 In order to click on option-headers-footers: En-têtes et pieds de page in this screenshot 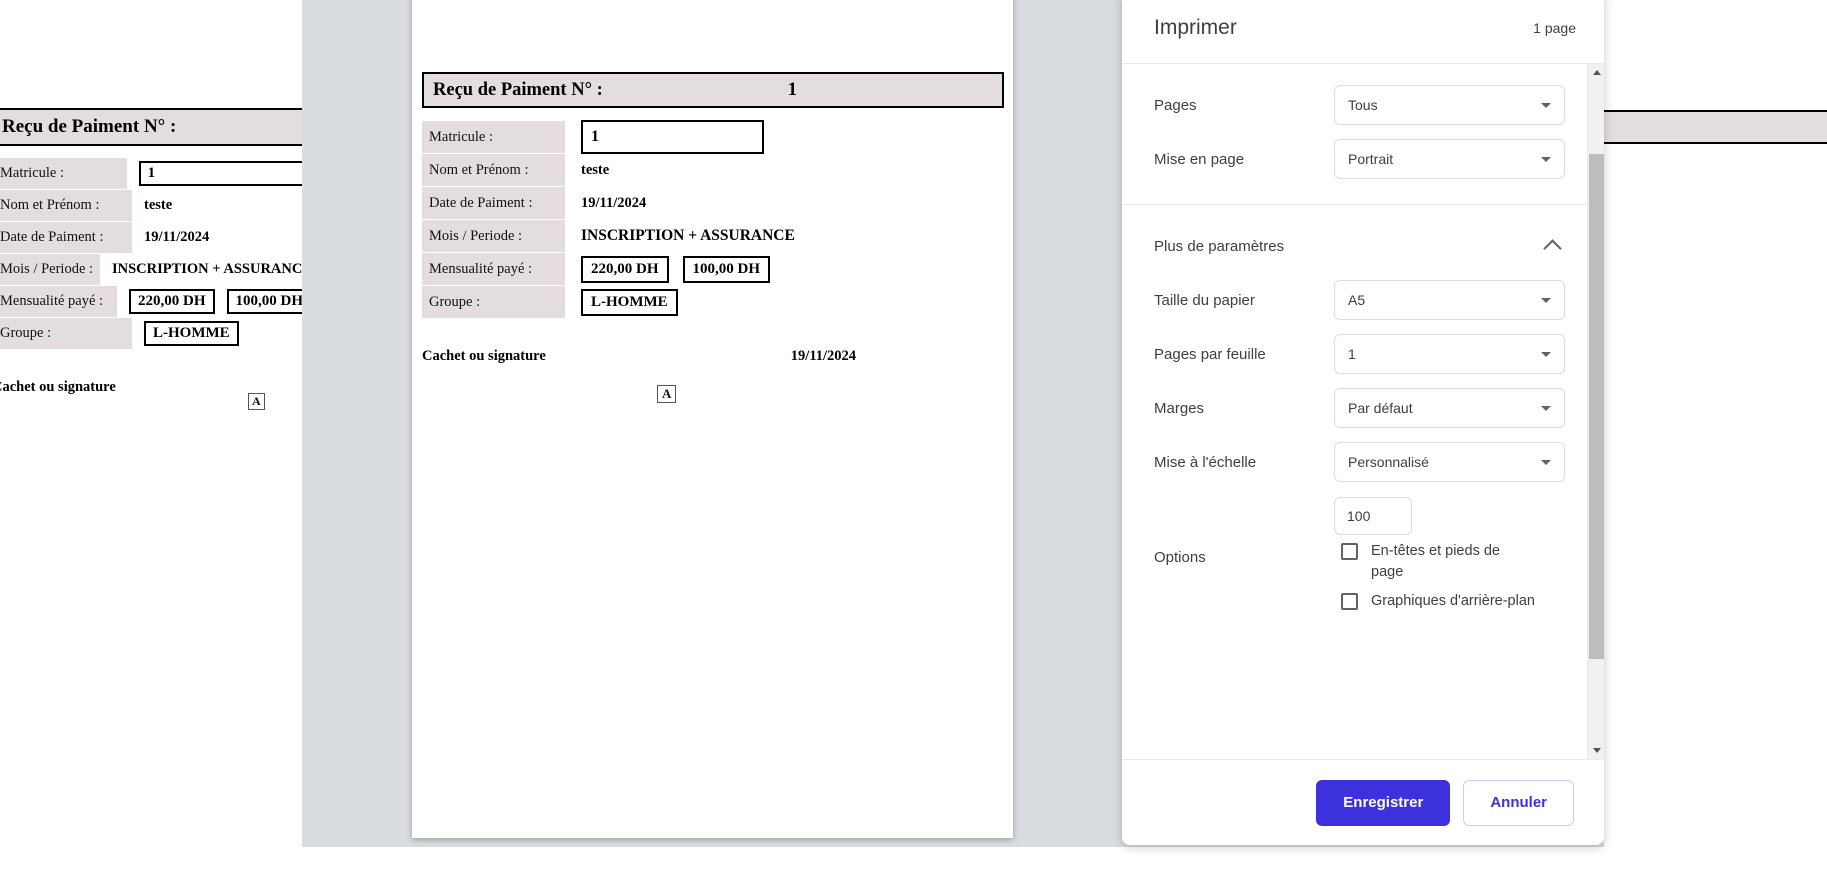, I will do `click(1449, 562)`.